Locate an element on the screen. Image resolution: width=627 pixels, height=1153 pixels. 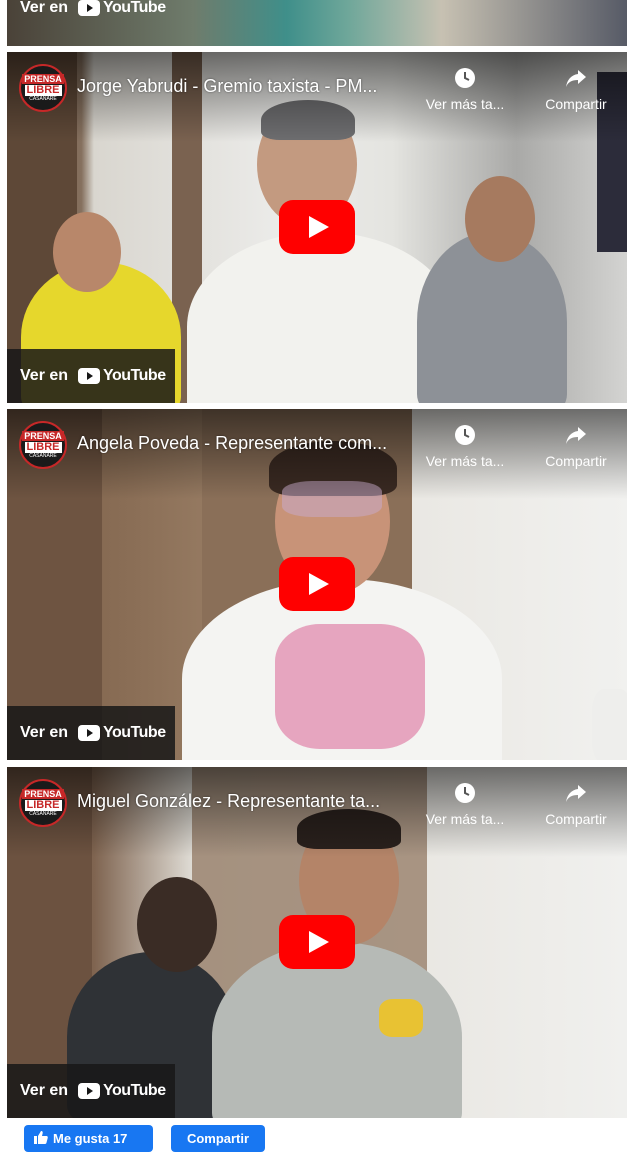
facebook-actions: Me gusta 17 Compartir is located at coordinates (144, 1138).